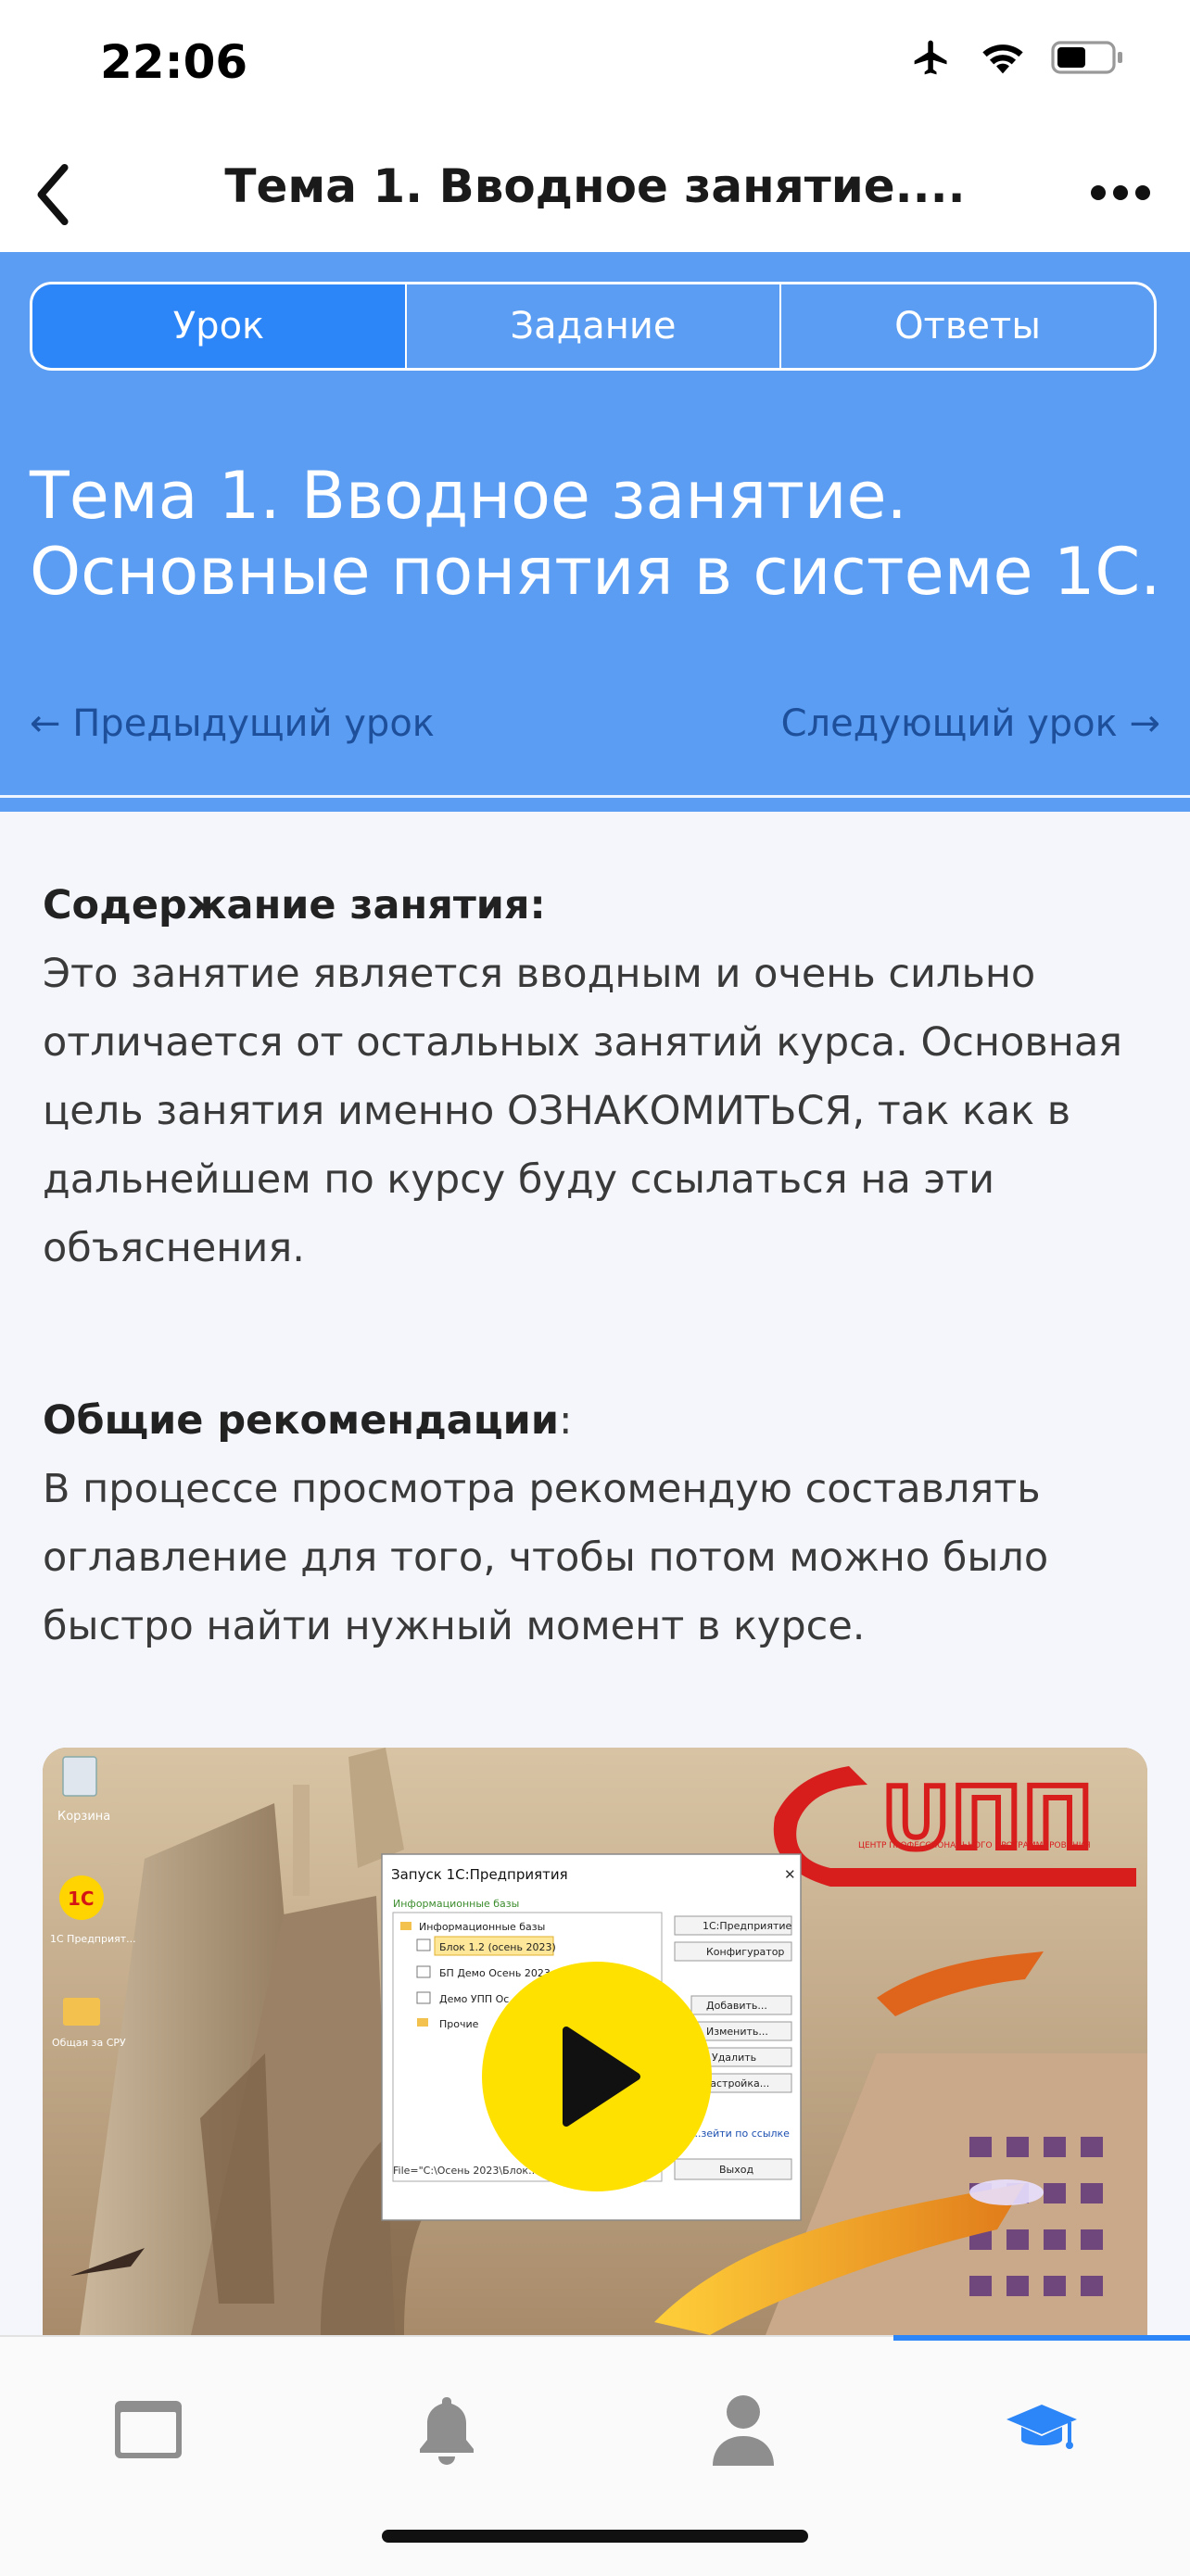 This screenshot has width=1190, height=2576. I want to click on back-button, so click(54, 195).